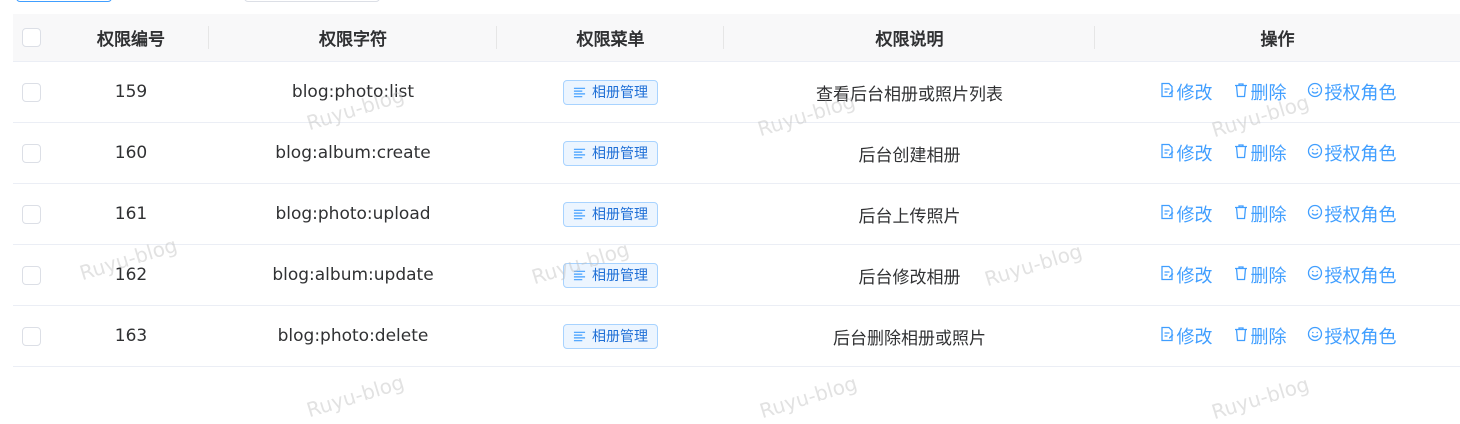  I want to click on cell-id: 160, so click(131, 153).